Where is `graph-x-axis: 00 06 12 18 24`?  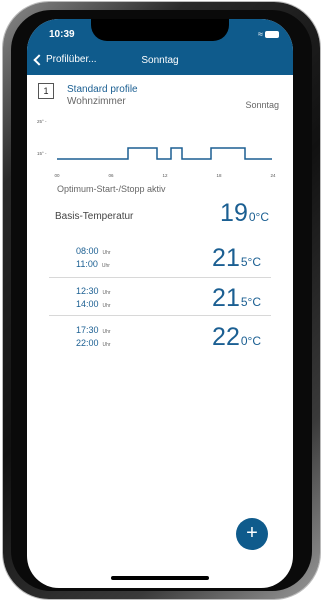
graph-x-axis: 00 06 12 18 24 is located at coordinates (165, 175).